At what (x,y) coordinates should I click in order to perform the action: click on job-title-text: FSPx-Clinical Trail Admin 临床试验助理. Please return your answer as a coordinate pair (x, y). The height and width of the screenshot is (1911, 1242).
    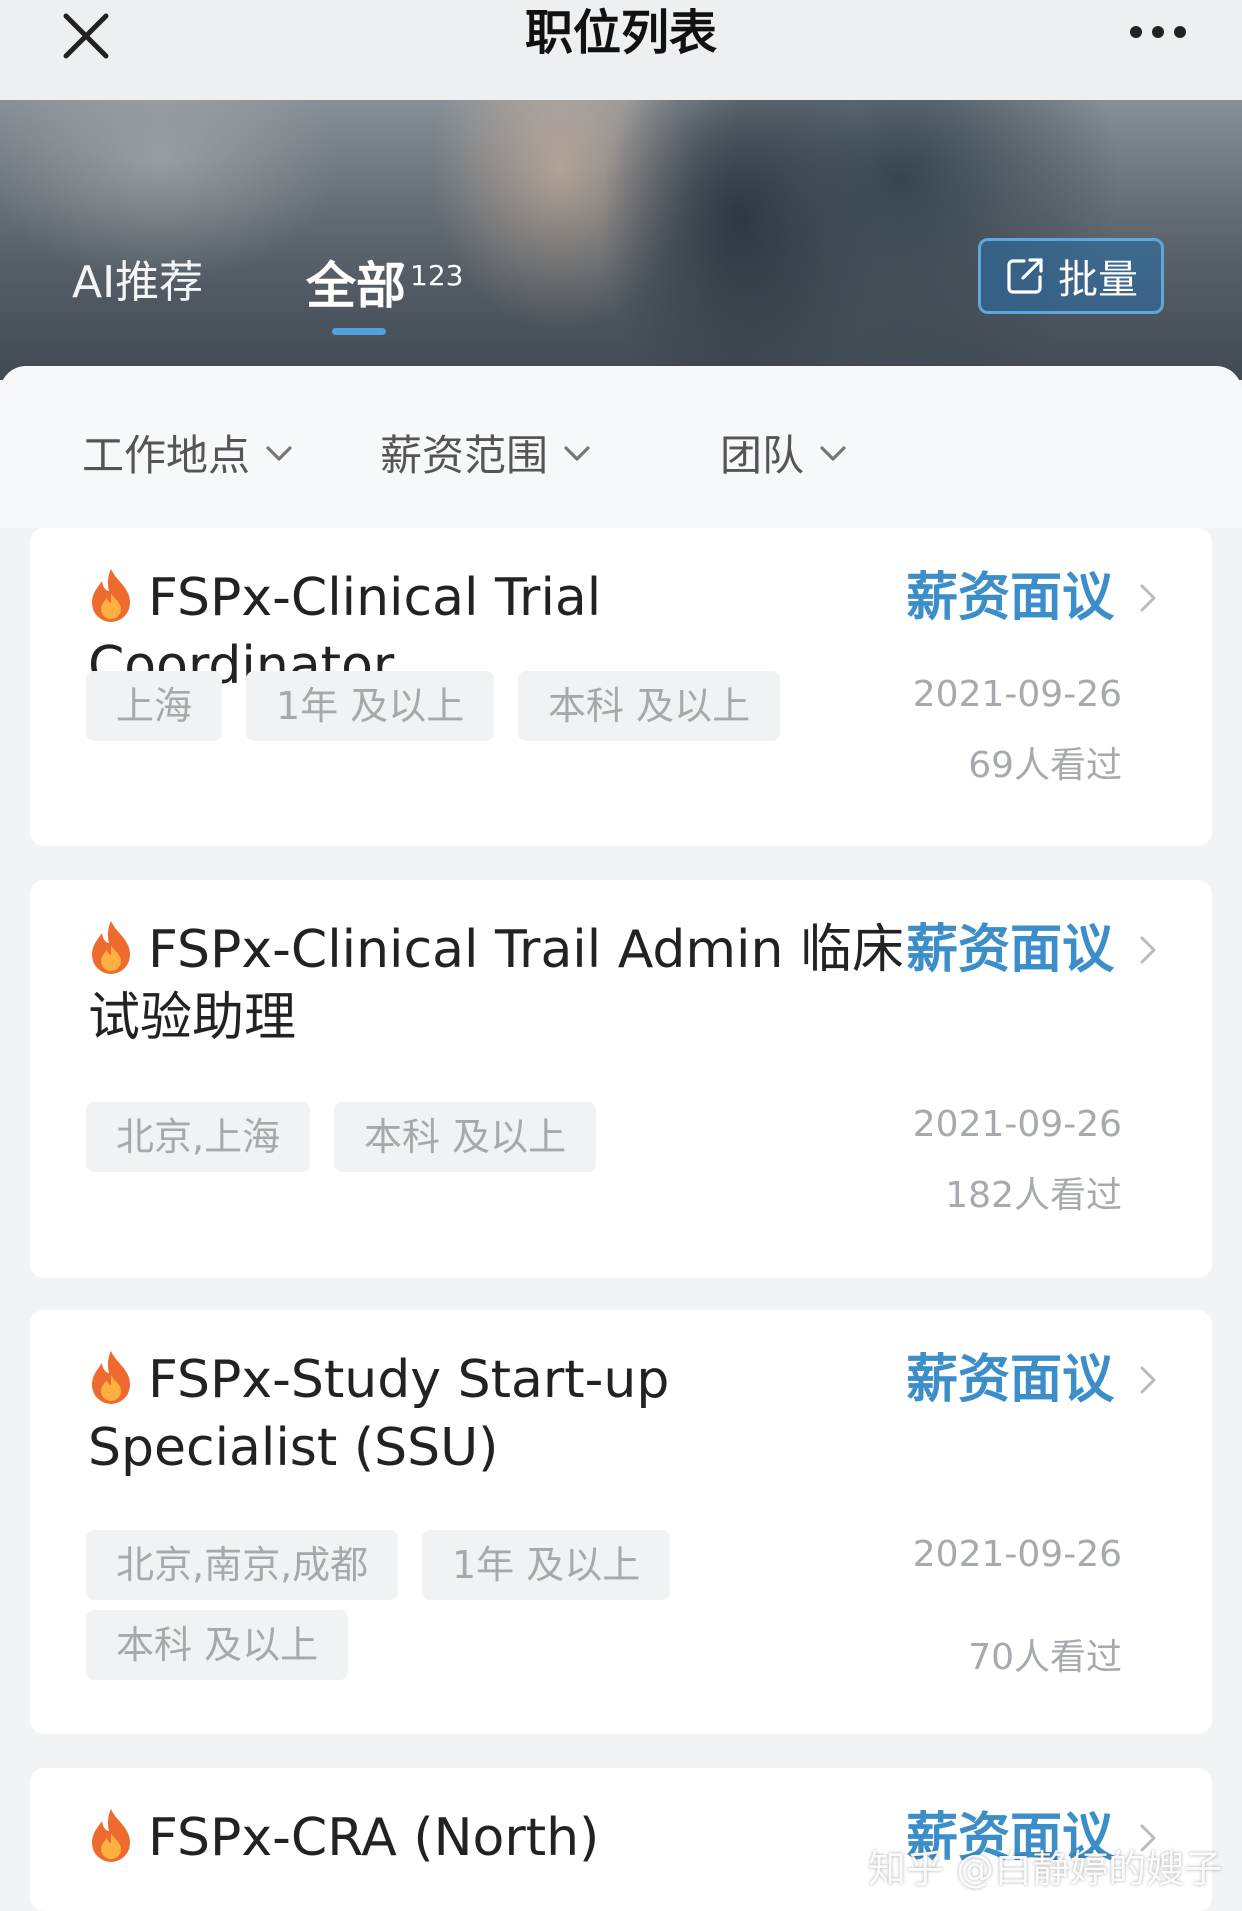
    Looking at the image, I should click on (496, 984).